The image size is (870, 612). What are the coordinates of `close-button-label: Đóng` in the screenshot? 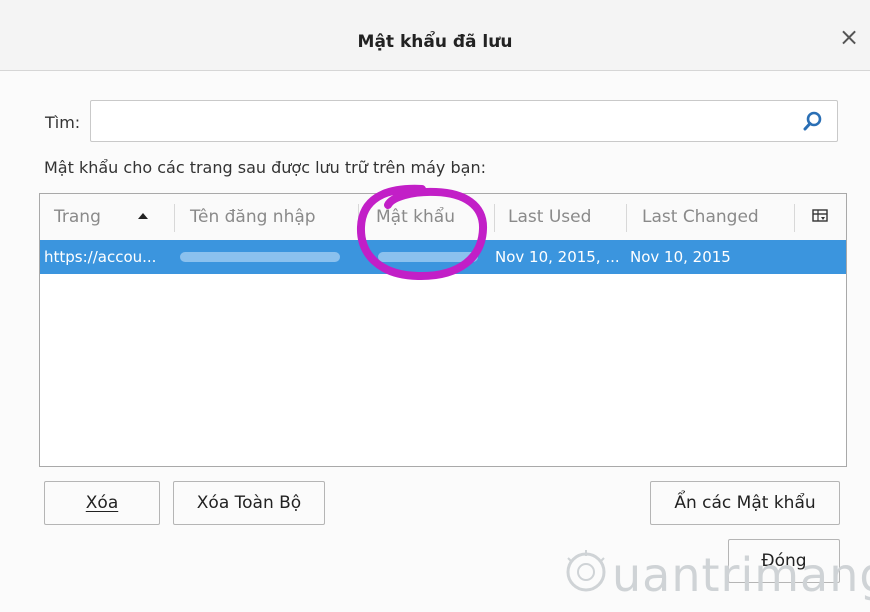 It's located at (784, 561).